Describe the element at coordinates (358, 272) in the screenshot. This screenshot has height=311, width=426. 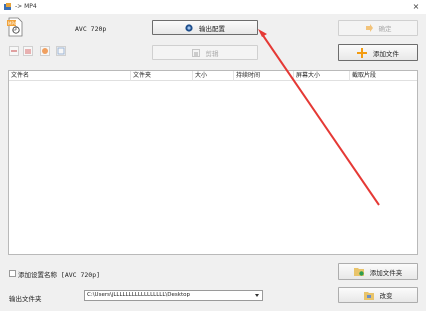
I see `folder-add-icon` at that location.